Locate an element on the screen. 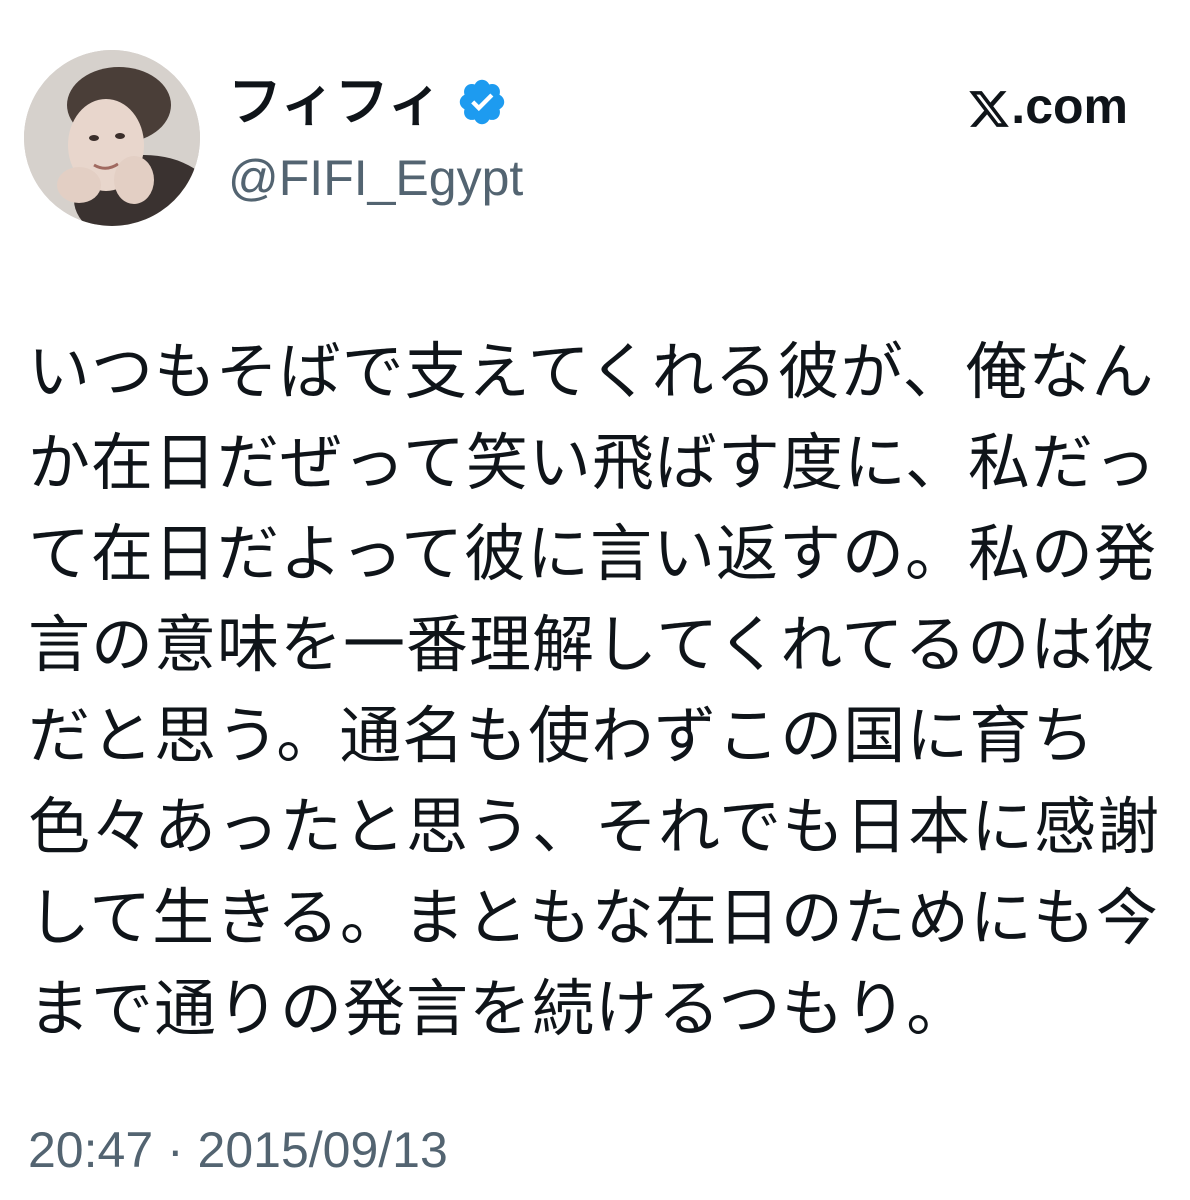 This screenshot has width=1190, height=1200. avatar-image is located at coordinates (112, 138).